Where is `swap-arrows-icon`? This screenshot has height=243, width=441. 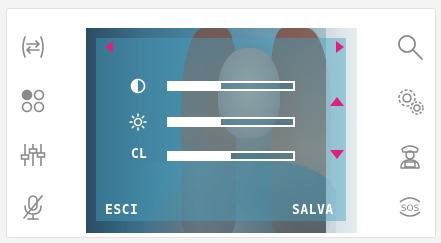
swap-arrows-icon is located at coordinates (33, 47).